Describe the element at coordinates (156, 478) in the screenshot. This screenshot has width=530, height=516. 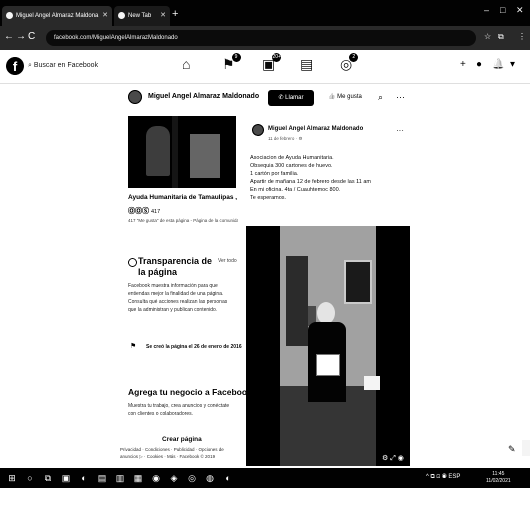
I see `taskbar-app-icon: ◉` at that location.